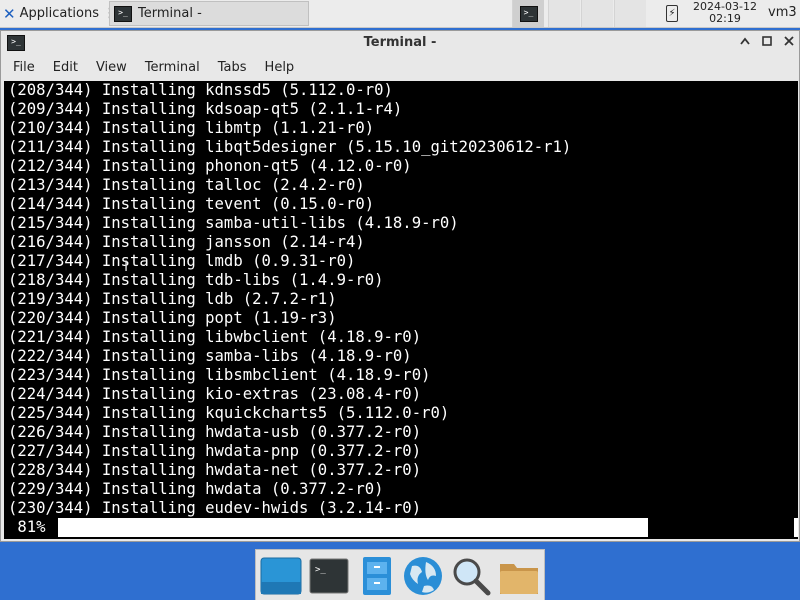  I want to click on taskbar-item-terminal: >_ Terminal -, so click(209, 13).